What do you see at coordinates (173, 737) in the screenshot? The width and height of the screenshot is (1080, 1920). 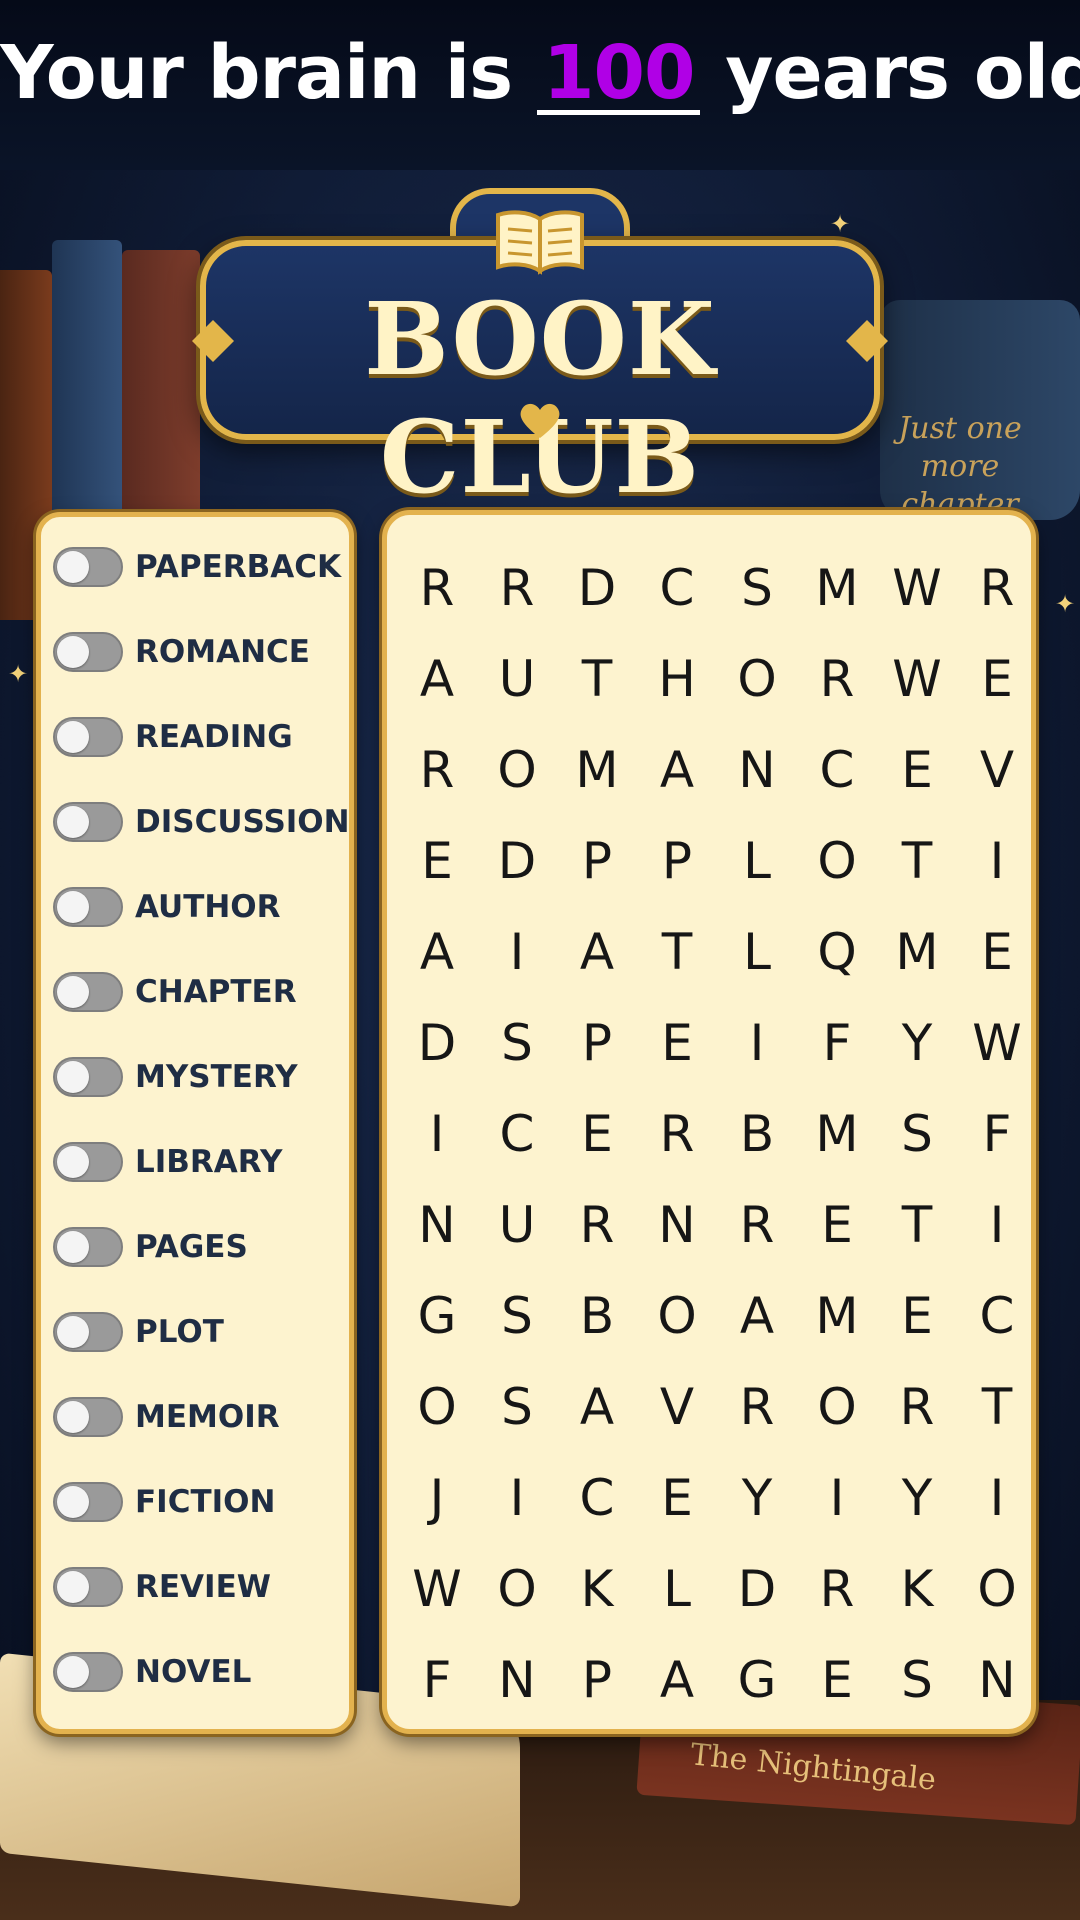 I see `word-list-item: READING` at bounding box center [173, 737].